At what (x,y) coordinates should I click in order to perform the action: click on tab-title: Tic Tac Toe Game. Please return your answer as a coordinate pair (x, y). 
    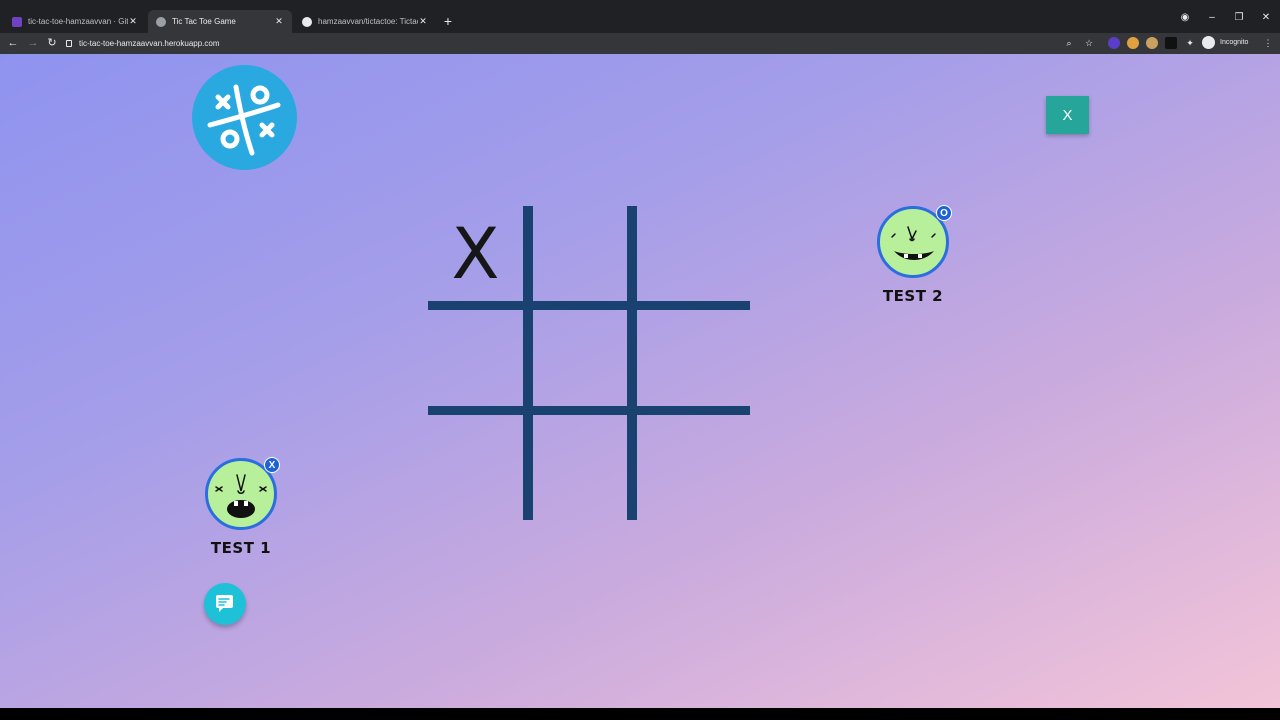
    Looking at the image, I should click on (204, 21).